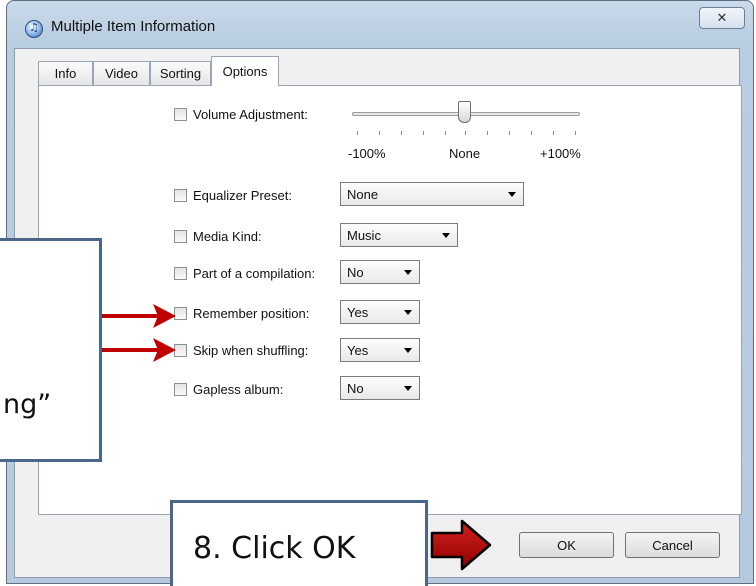  I want to click on red-arrow-remember-icon, so click(139, 316).